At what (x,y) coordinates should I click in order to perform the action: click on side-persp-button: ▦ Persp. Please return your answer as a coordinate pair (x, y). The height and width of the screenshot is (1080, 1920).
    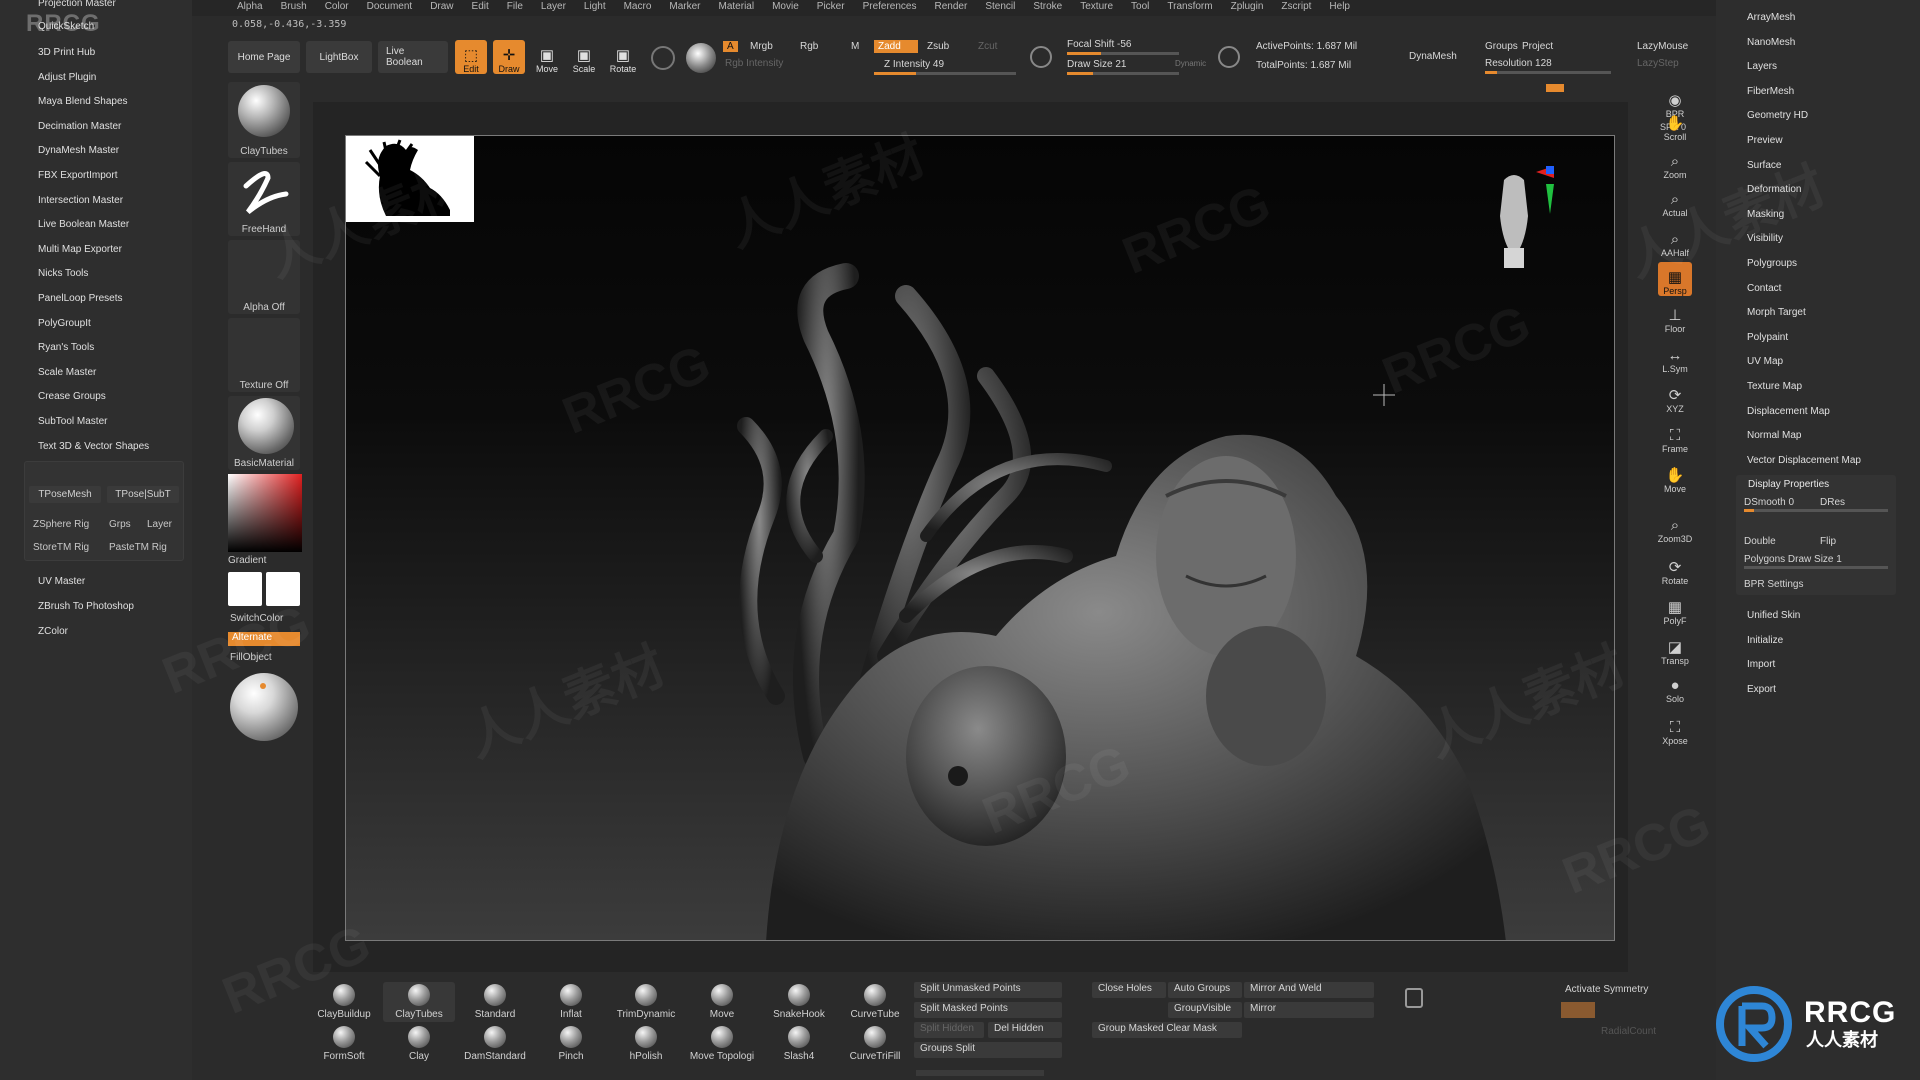
    Looking at the image, I should click on (1675, 279).